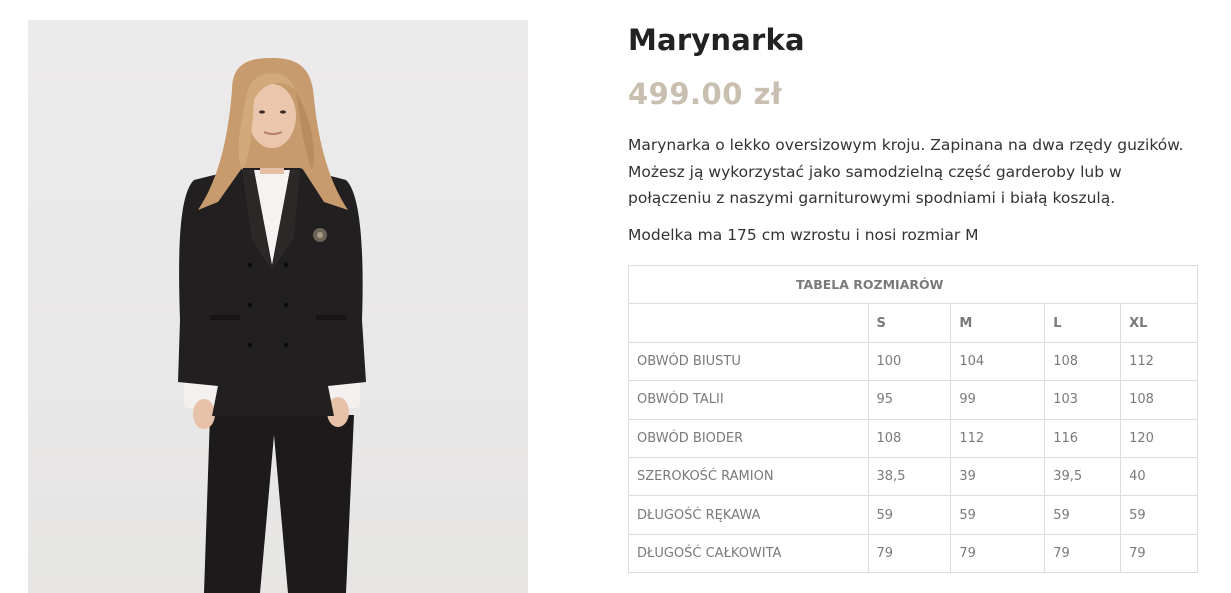 Image resolution: width=1231 pixels, height=593 pixels. What do you see at coordinates (748, 476) in the screenshot?
I see `measurement-label: SZEROKOŚĆ RAMION` at bounding box center [748, 476].